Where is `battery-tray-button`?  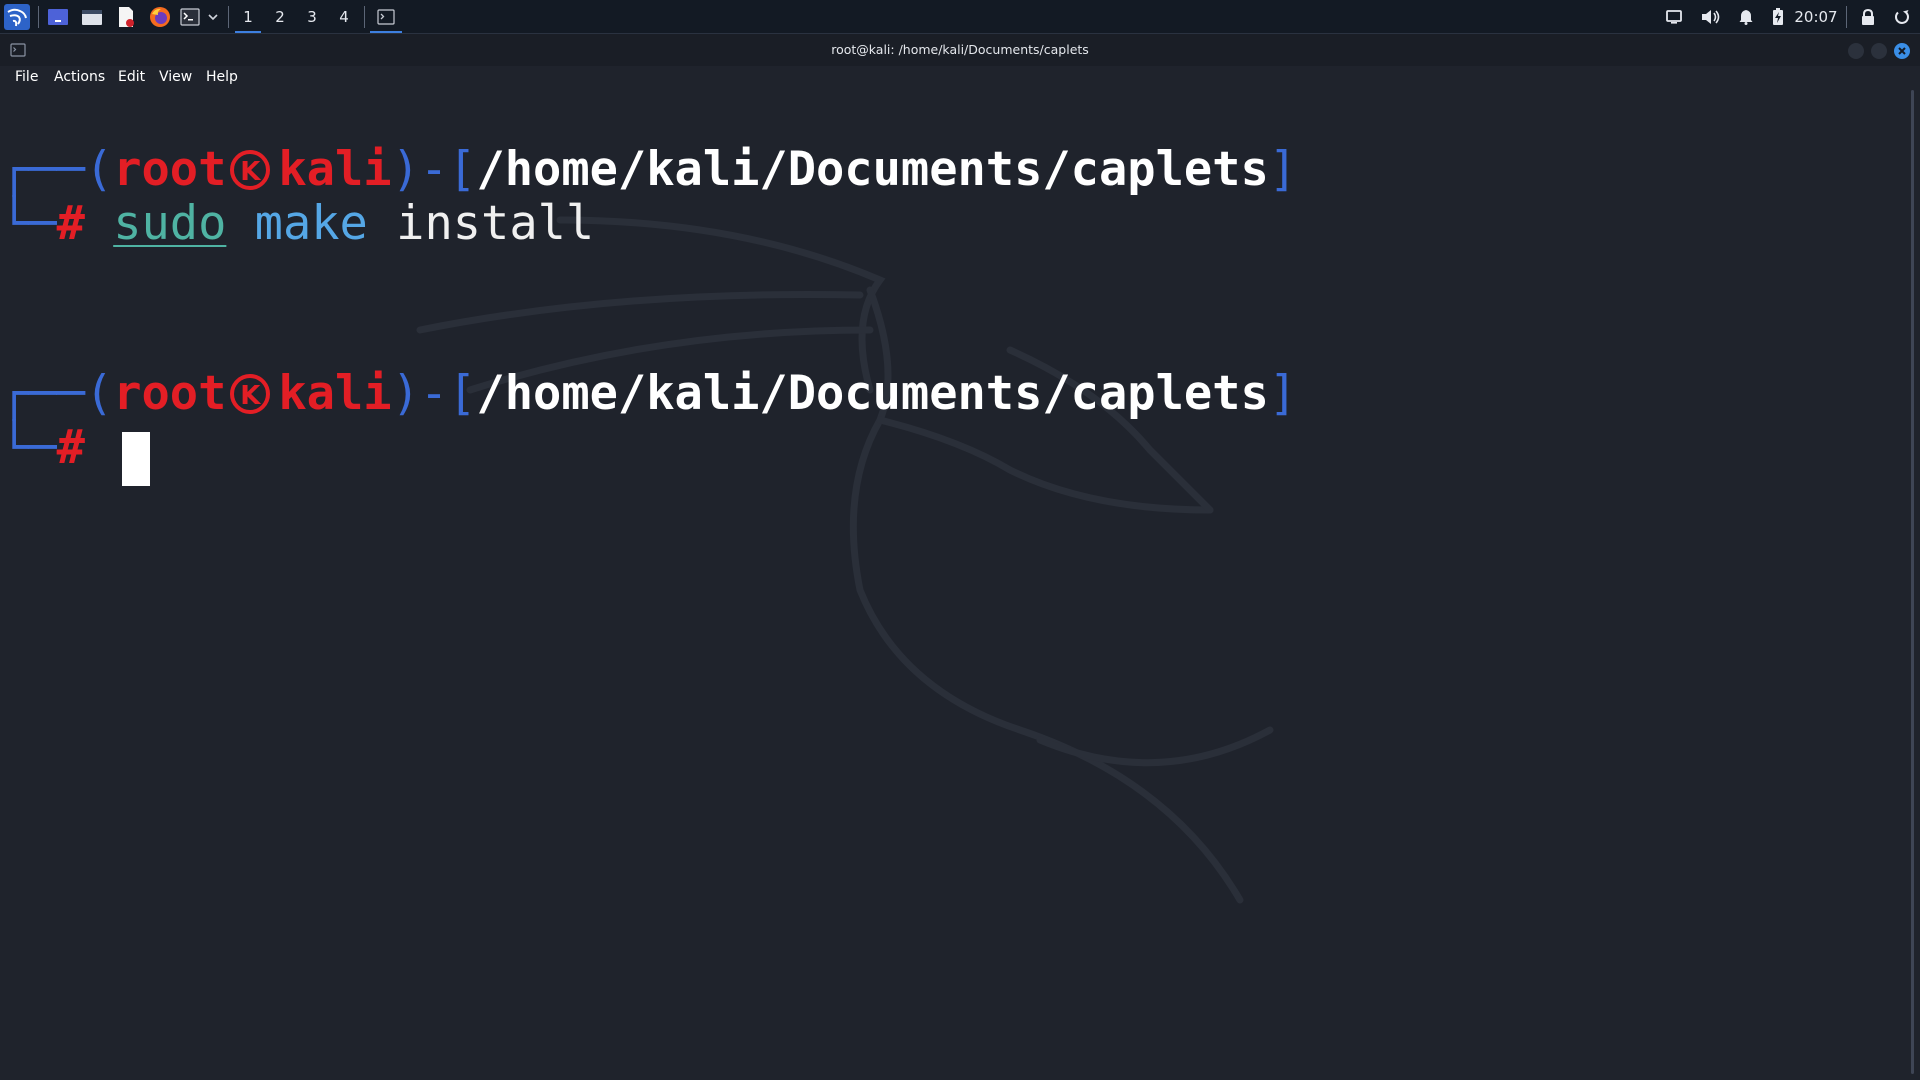 battery-tray-button is located at coordinates (1778, 17).